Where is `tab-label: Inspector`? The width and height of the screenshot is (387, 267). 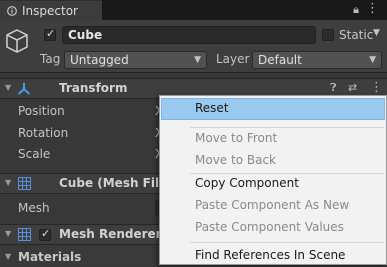
tab-label: Inspector is located at coordinates (50, 11).